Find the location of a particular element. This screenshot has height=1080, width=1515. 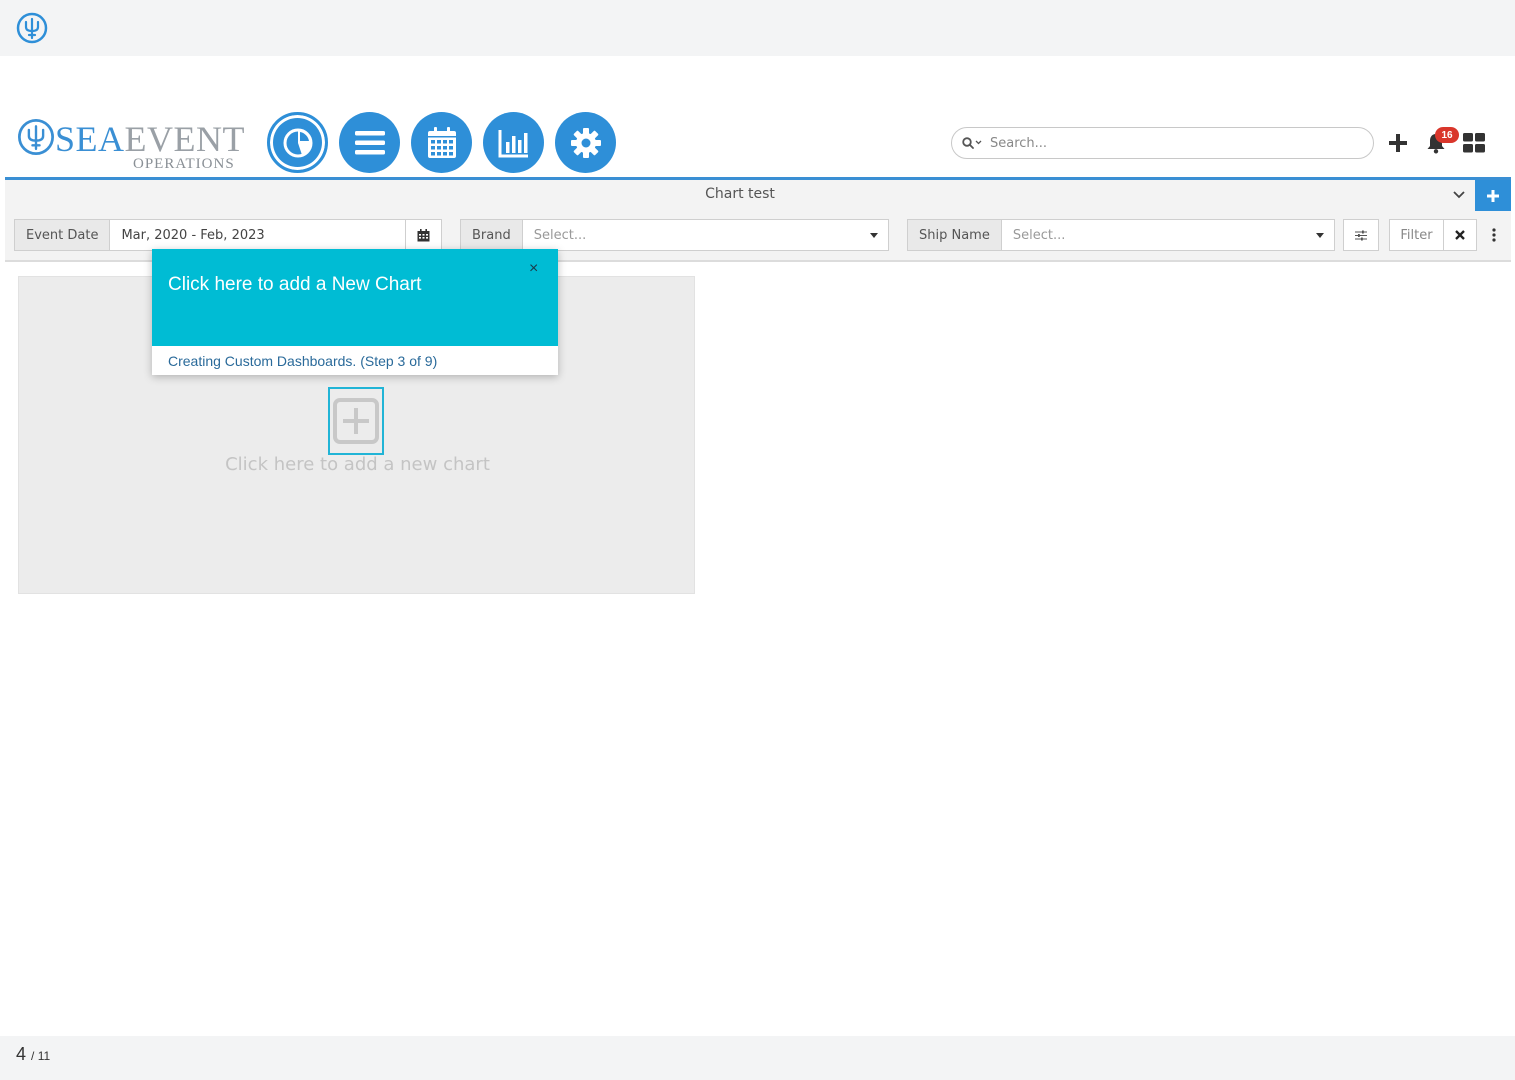

pager-total: / 11 is located at coordinates (41, 1056).